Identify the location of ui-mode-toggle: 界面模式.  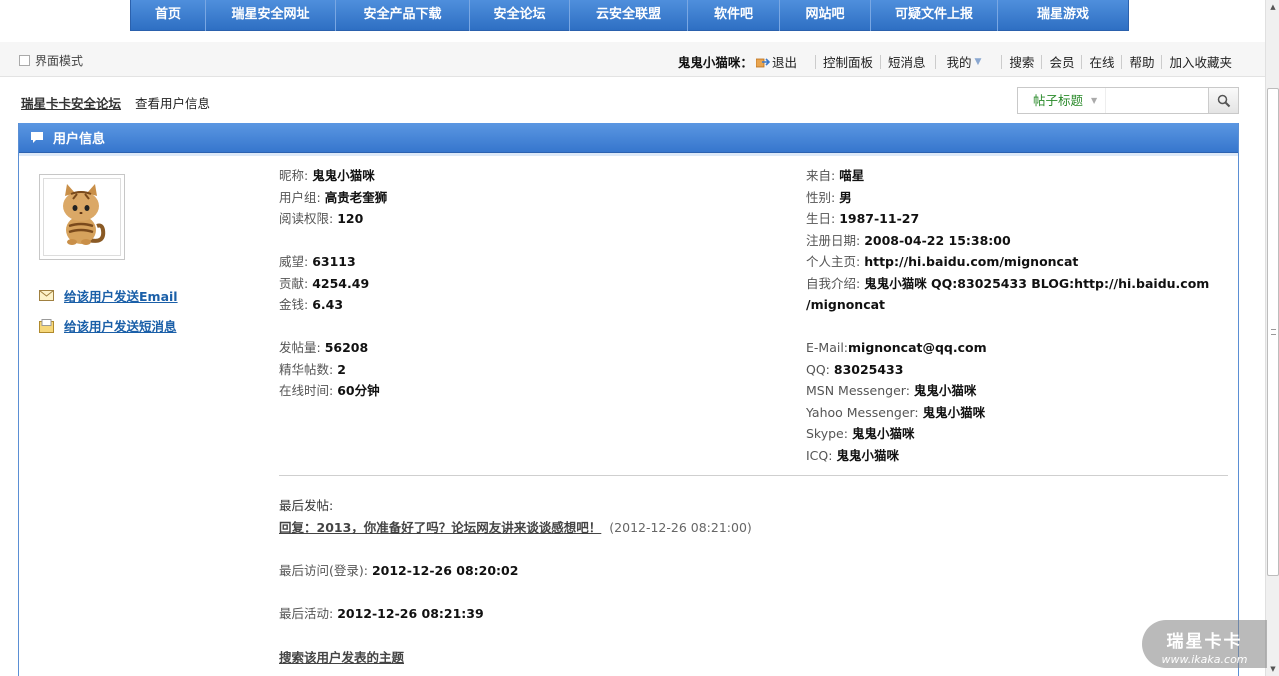
(51, 60).